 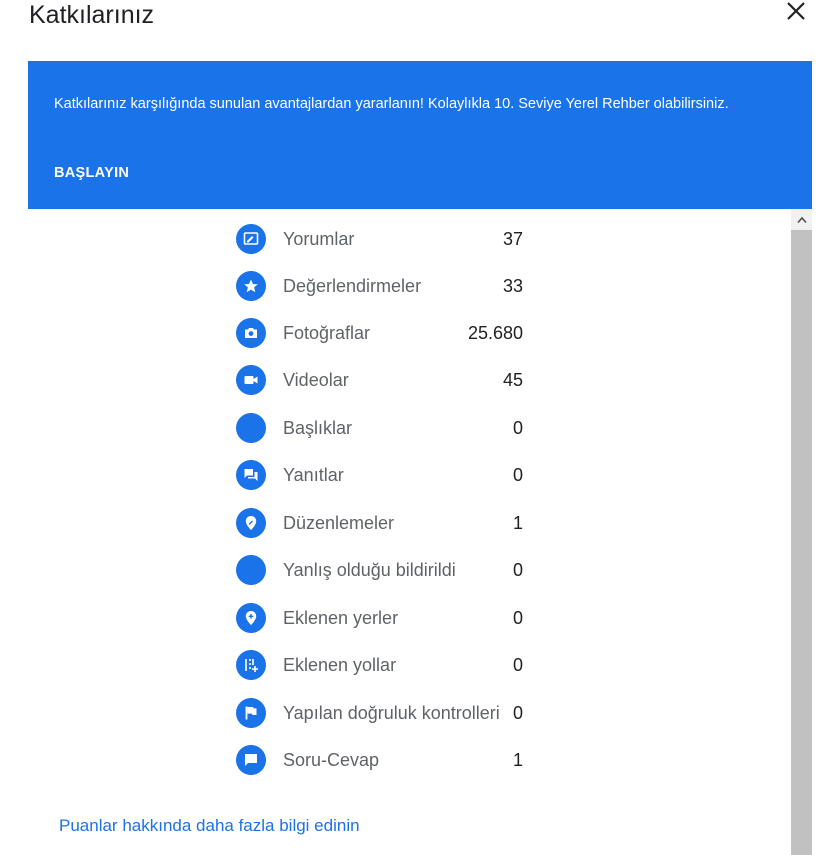 I want to click on report-icon, so click(x=251, y=570).